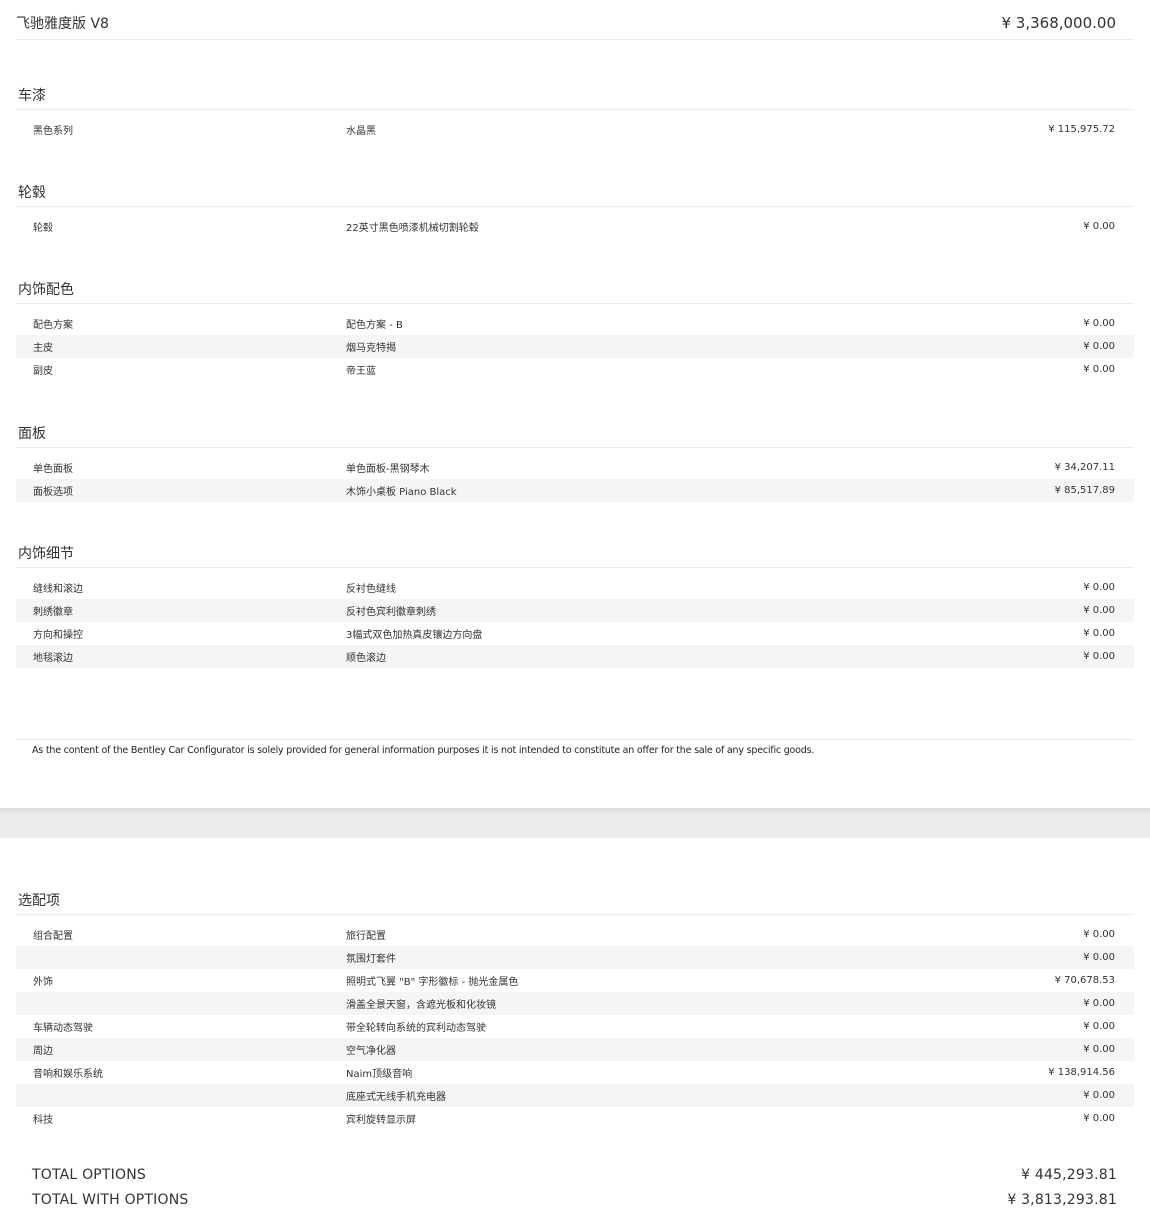 The width and height of the screenshot is (1150, 1226). I want to click on option-row: 黑色系列 水晶黑 ¥ 115,975.72, so click(575, 129).